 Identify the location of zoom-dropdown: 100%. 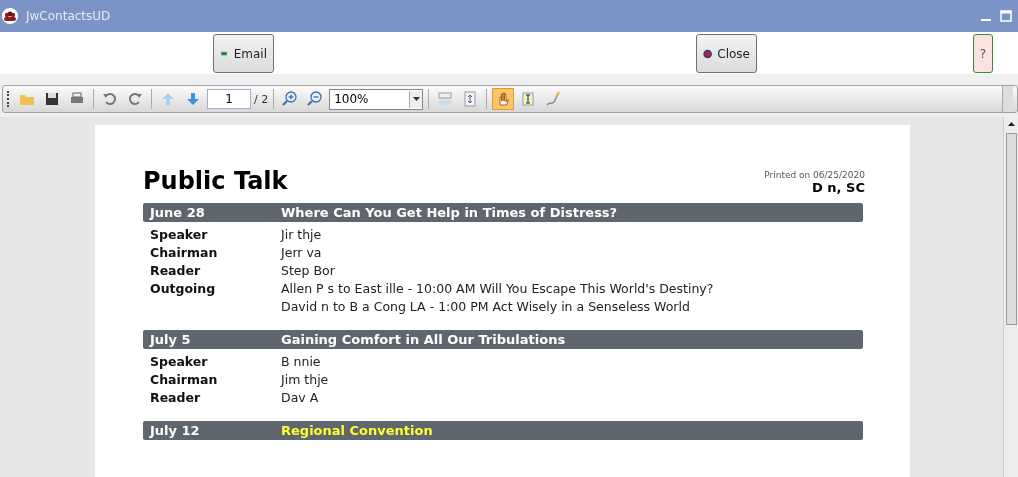
(376, 99).